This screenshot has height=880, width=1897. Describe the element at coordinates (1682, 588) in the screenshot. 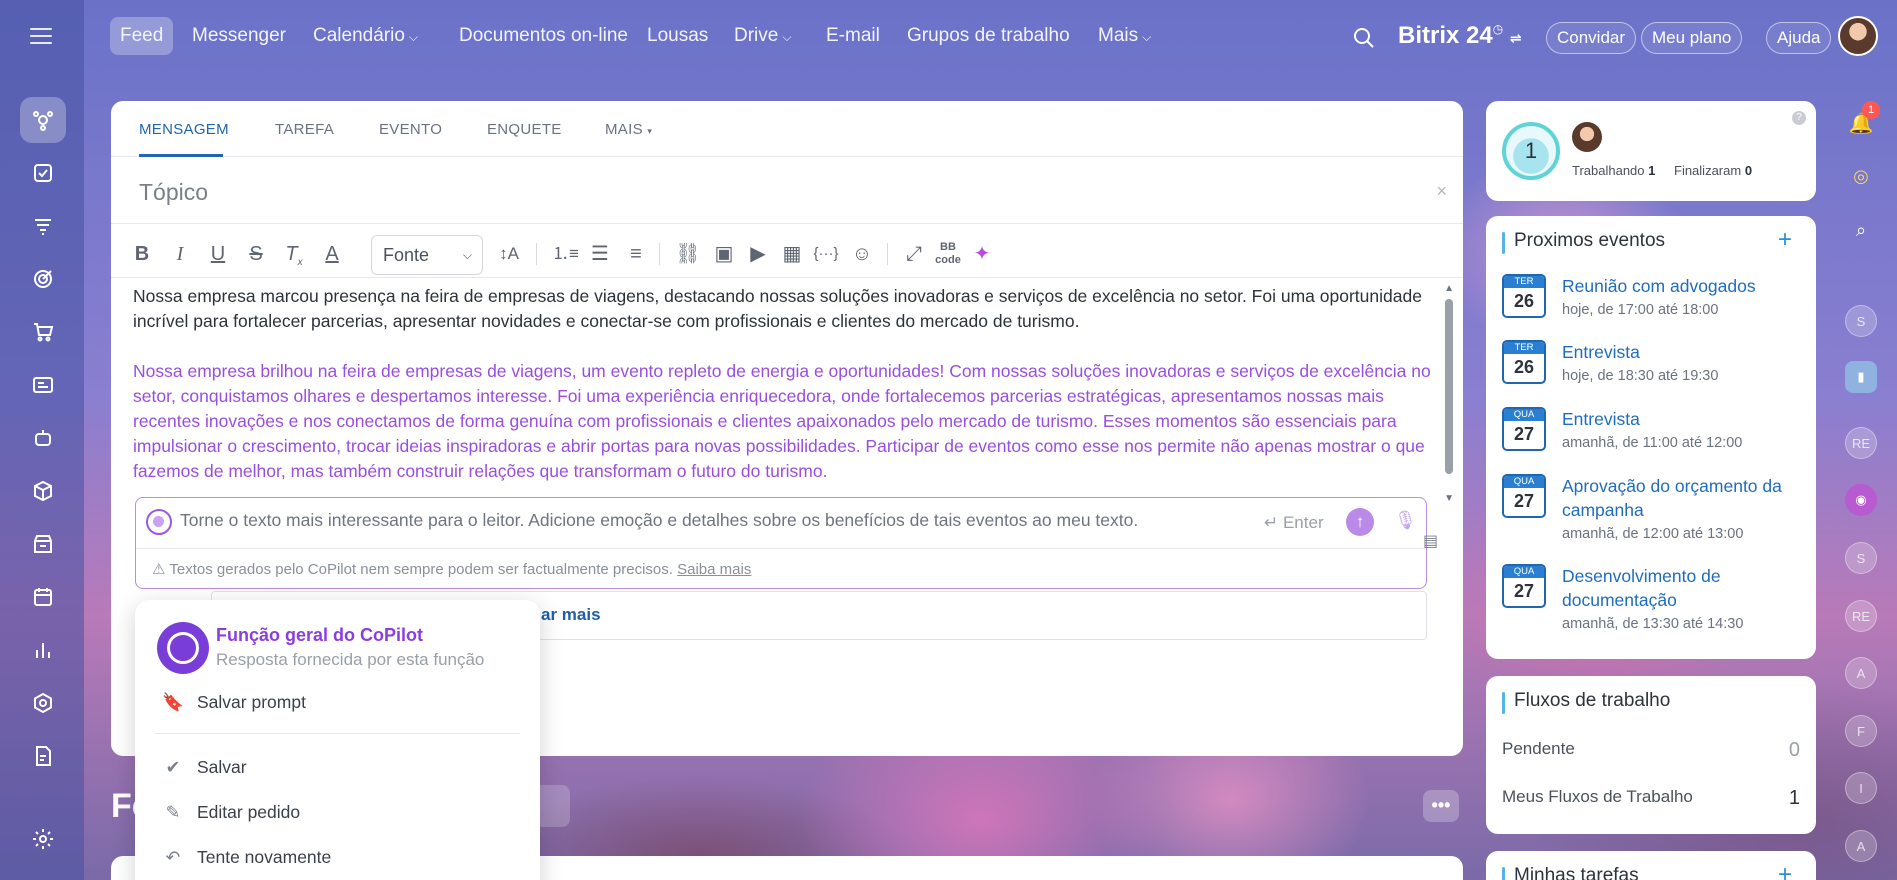

I see `event-title: Desenvolvimento de documentação` at that location.